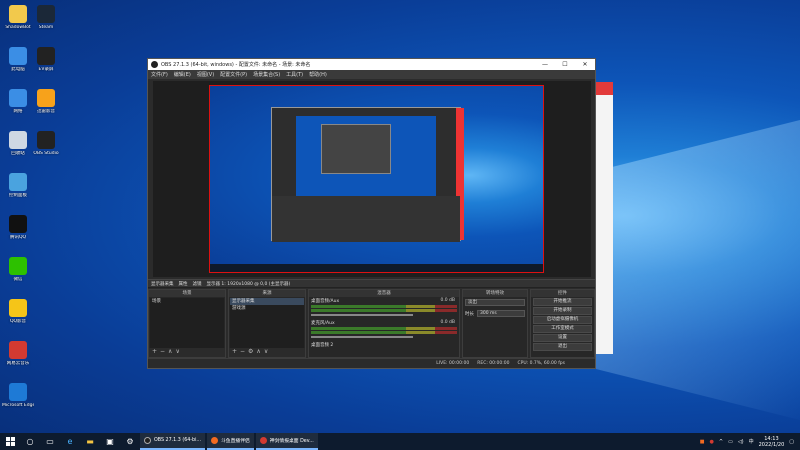 The width and height of the screenshot is (800, 450). Describe the element at coordinates (565, 64) in the screenshot. I see `maximize-button: ☐` at that location.